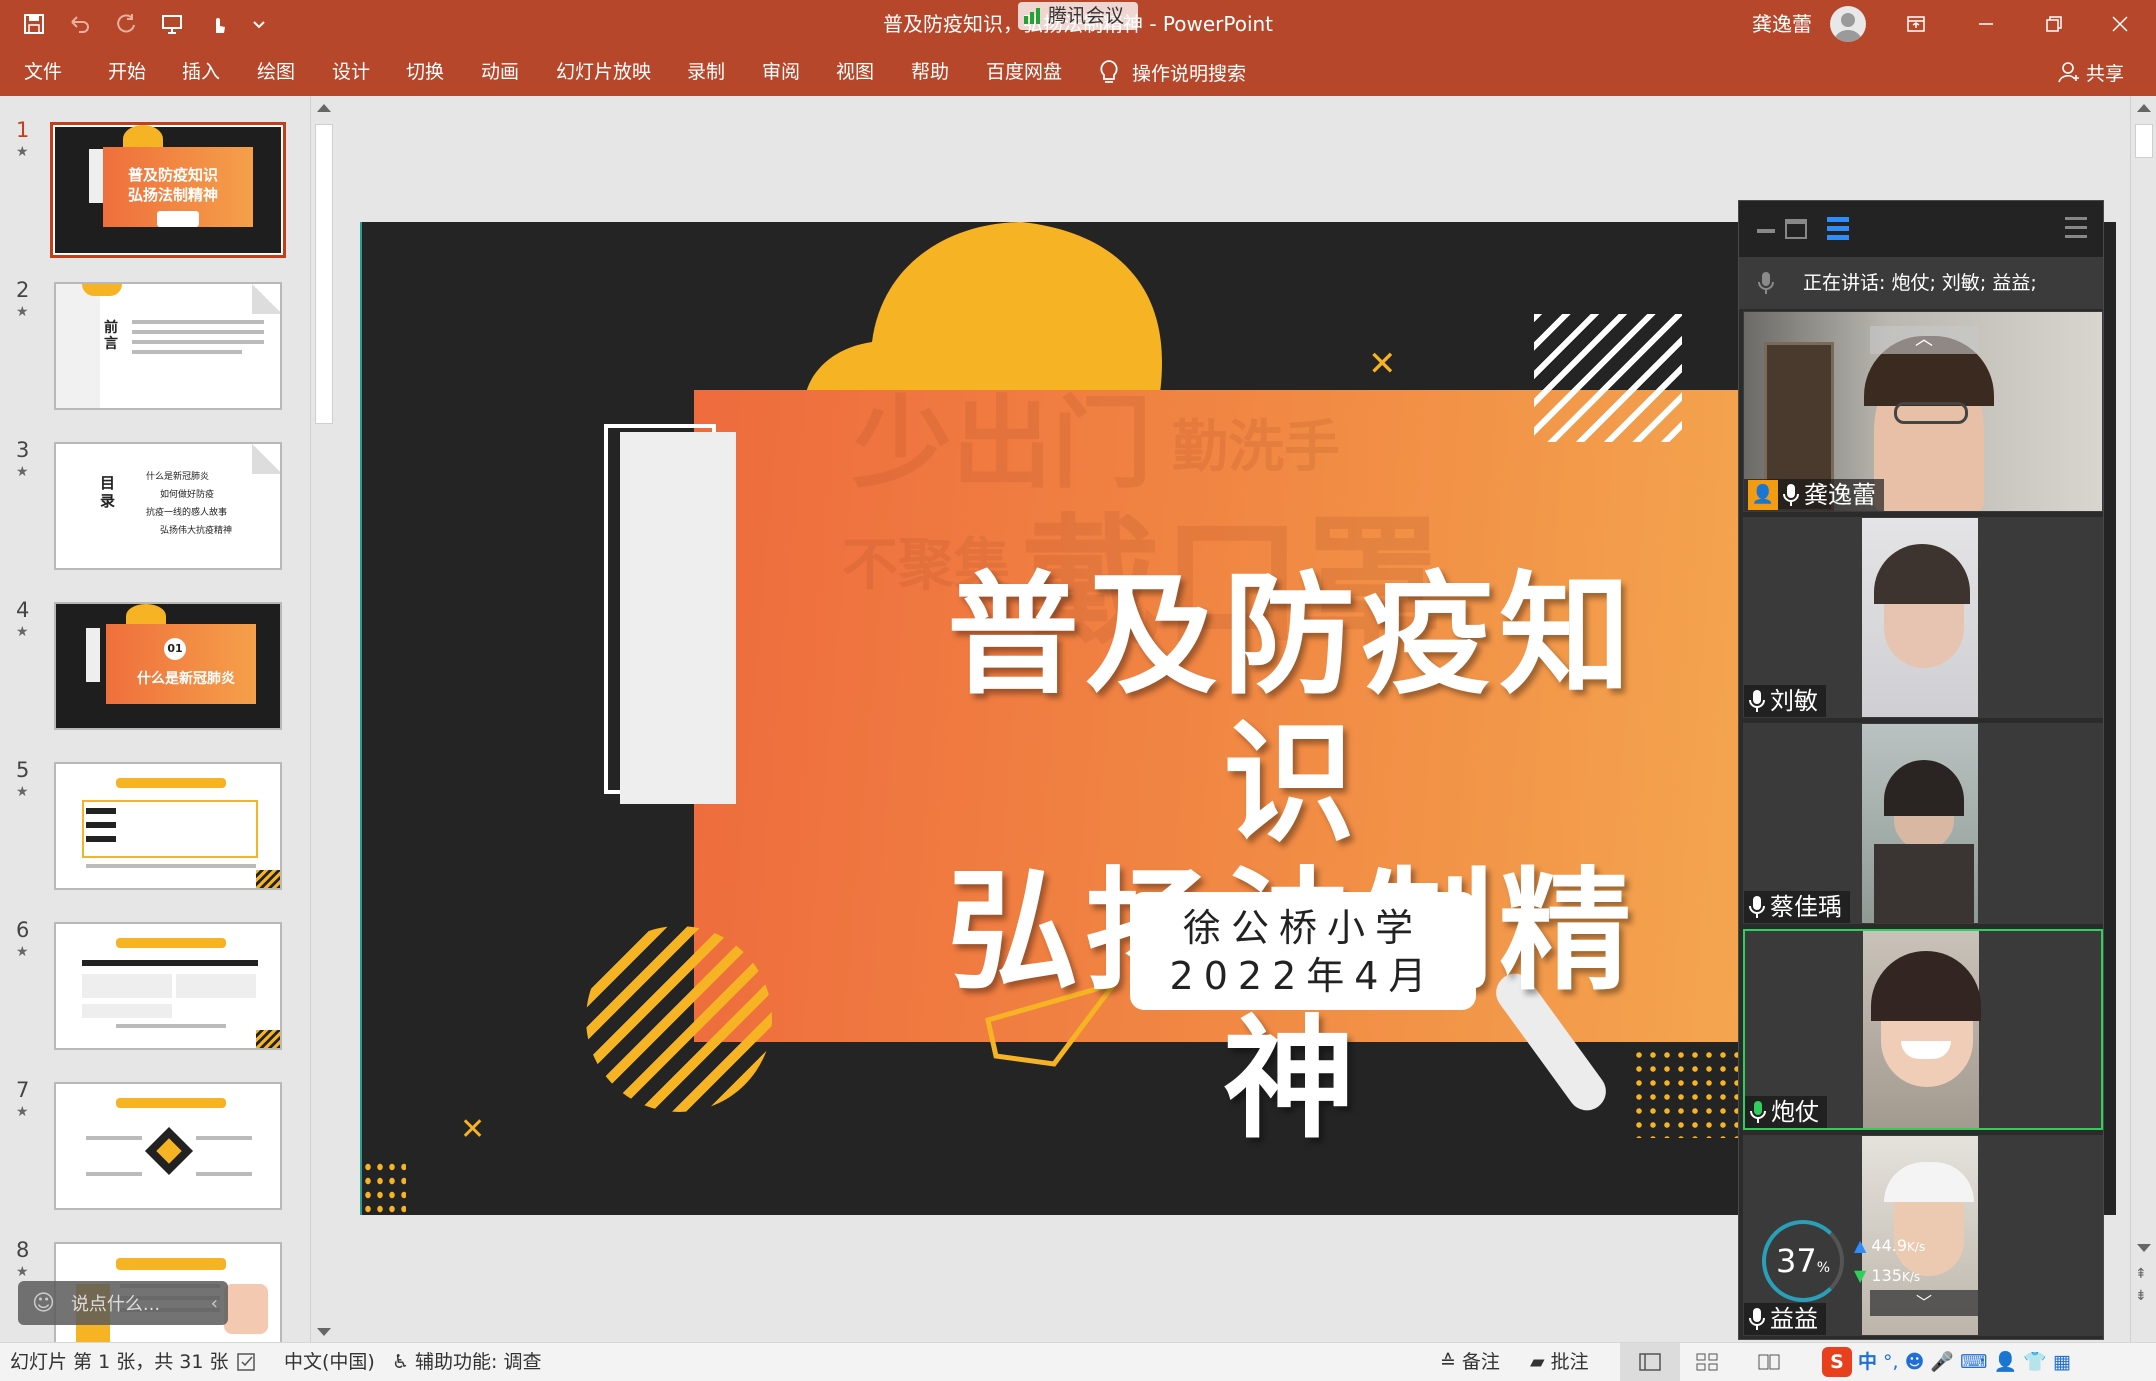 The image size is (2156, 1381). Describe the element at coordinates (1782, 24) in the screenshot. I see `account-name: 龚逸蕾` at that location.